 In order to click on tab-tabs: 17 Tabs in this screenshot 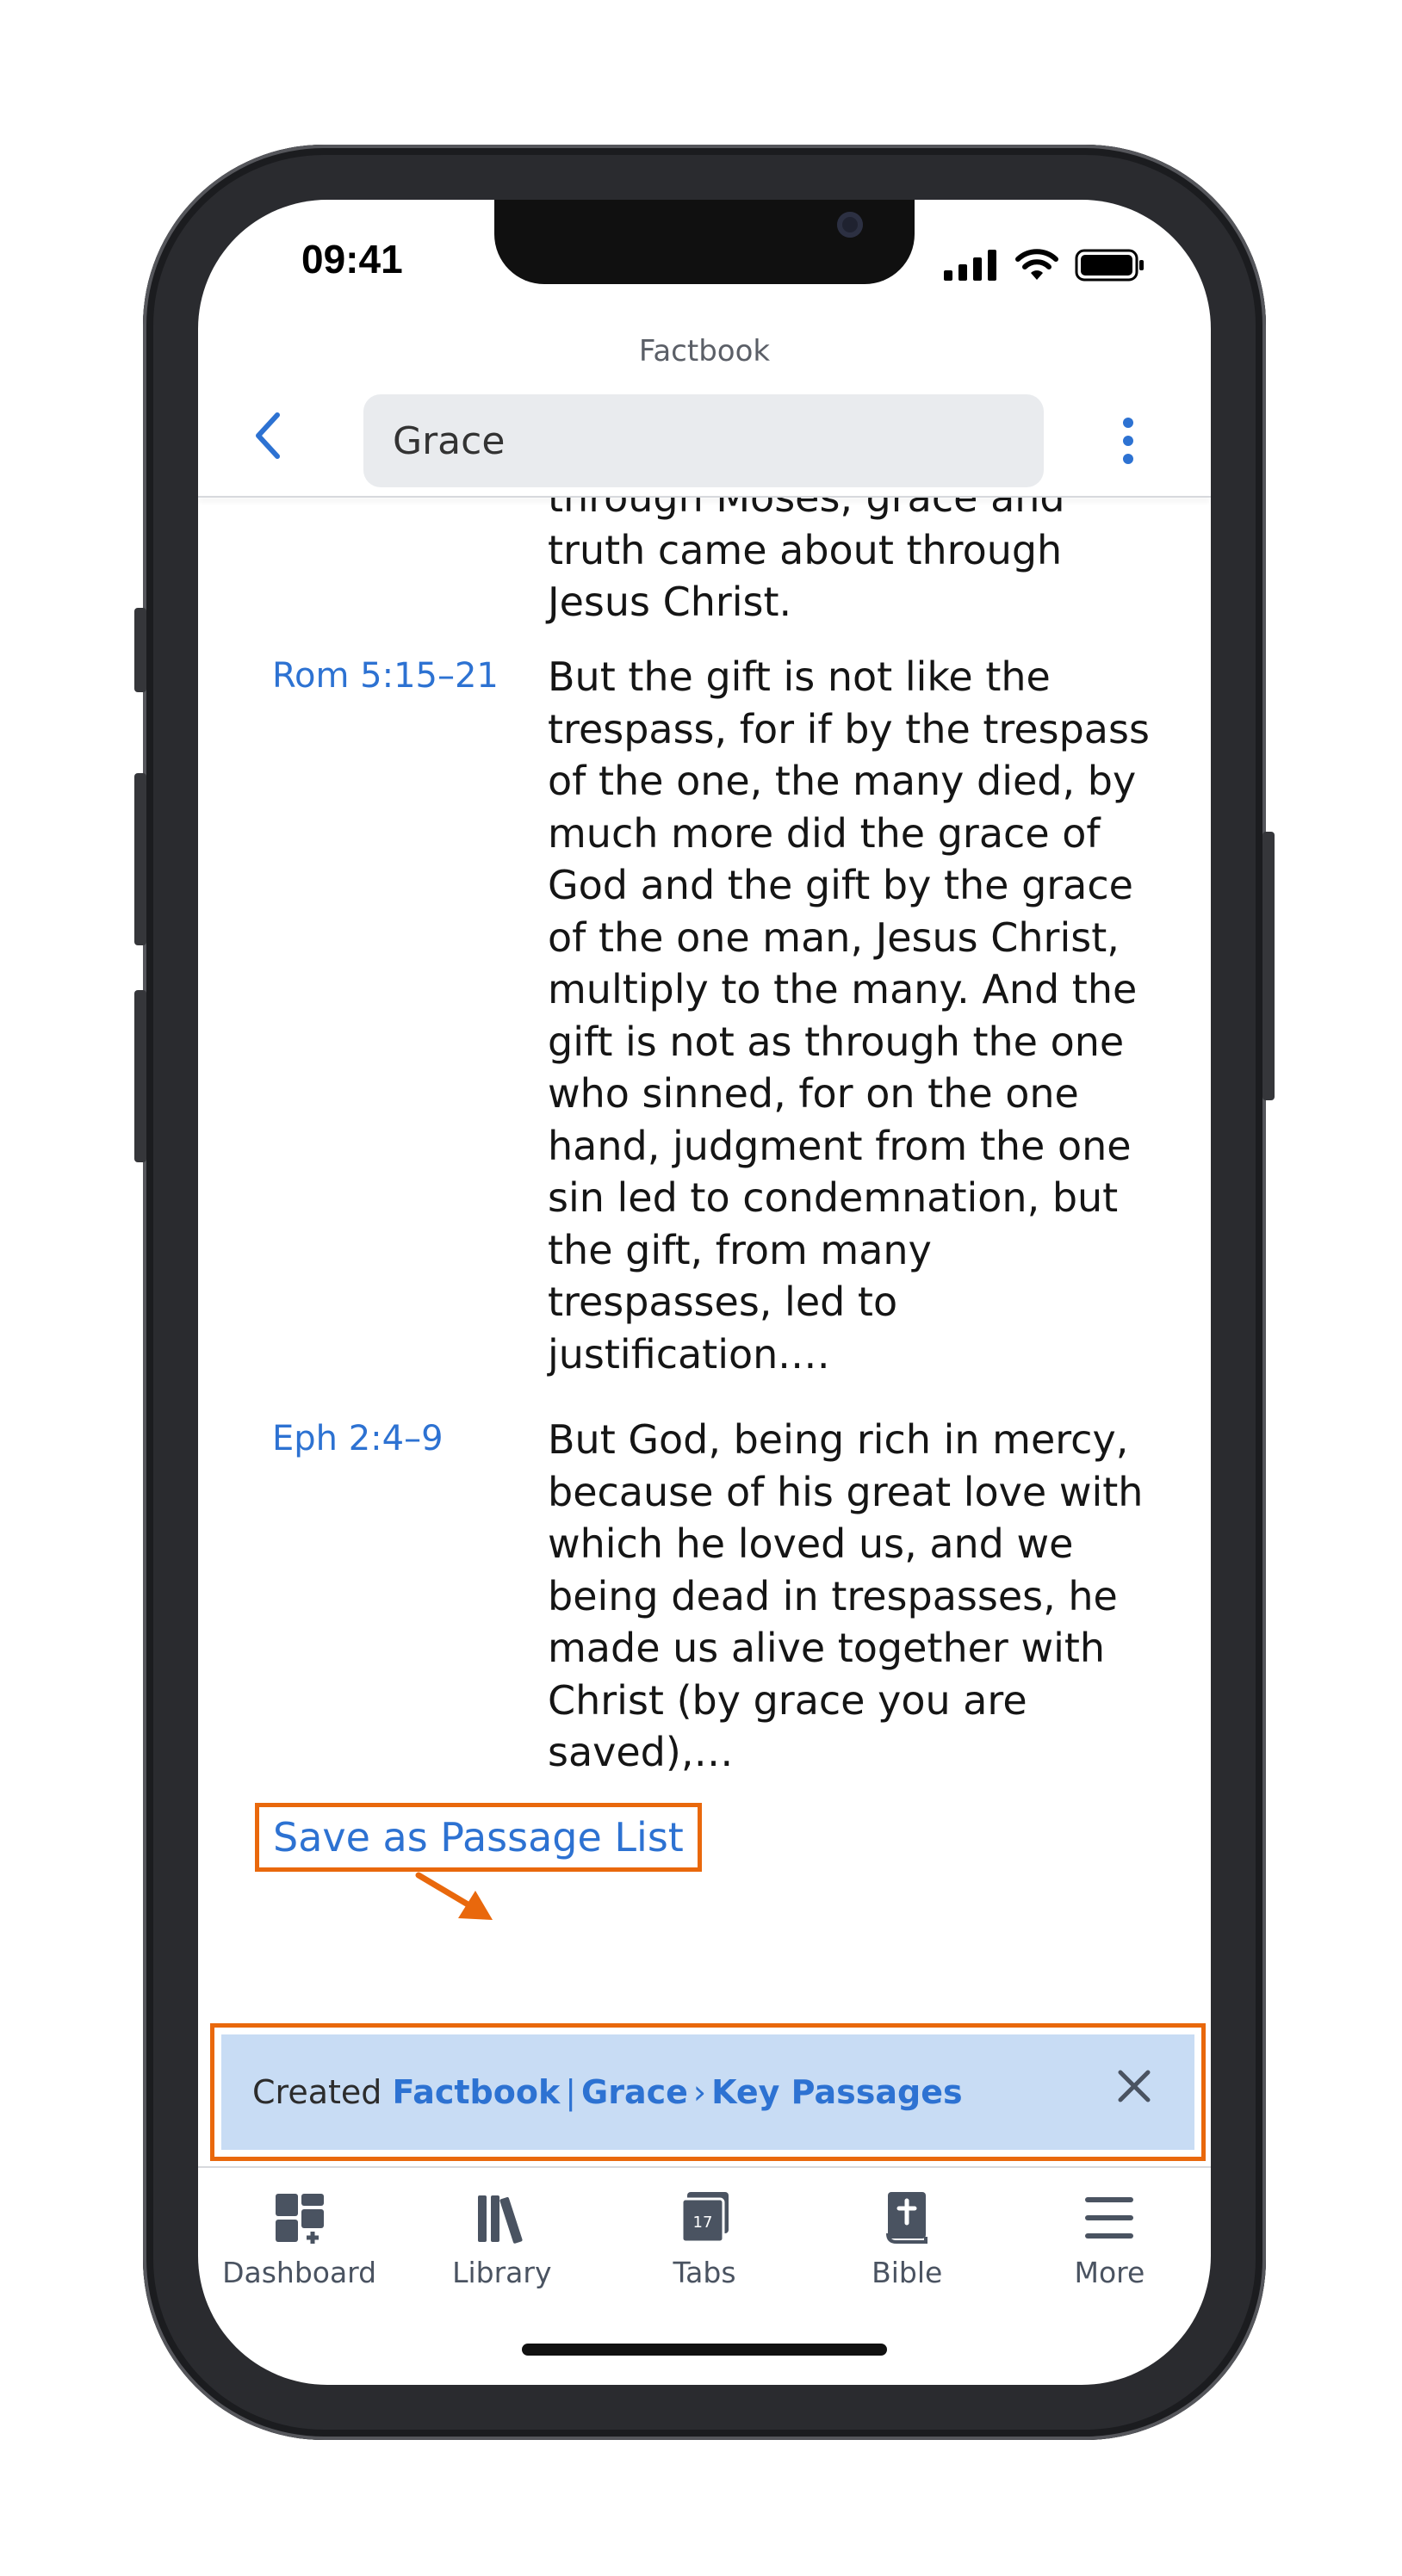, I will do `click(704, 2243)`.